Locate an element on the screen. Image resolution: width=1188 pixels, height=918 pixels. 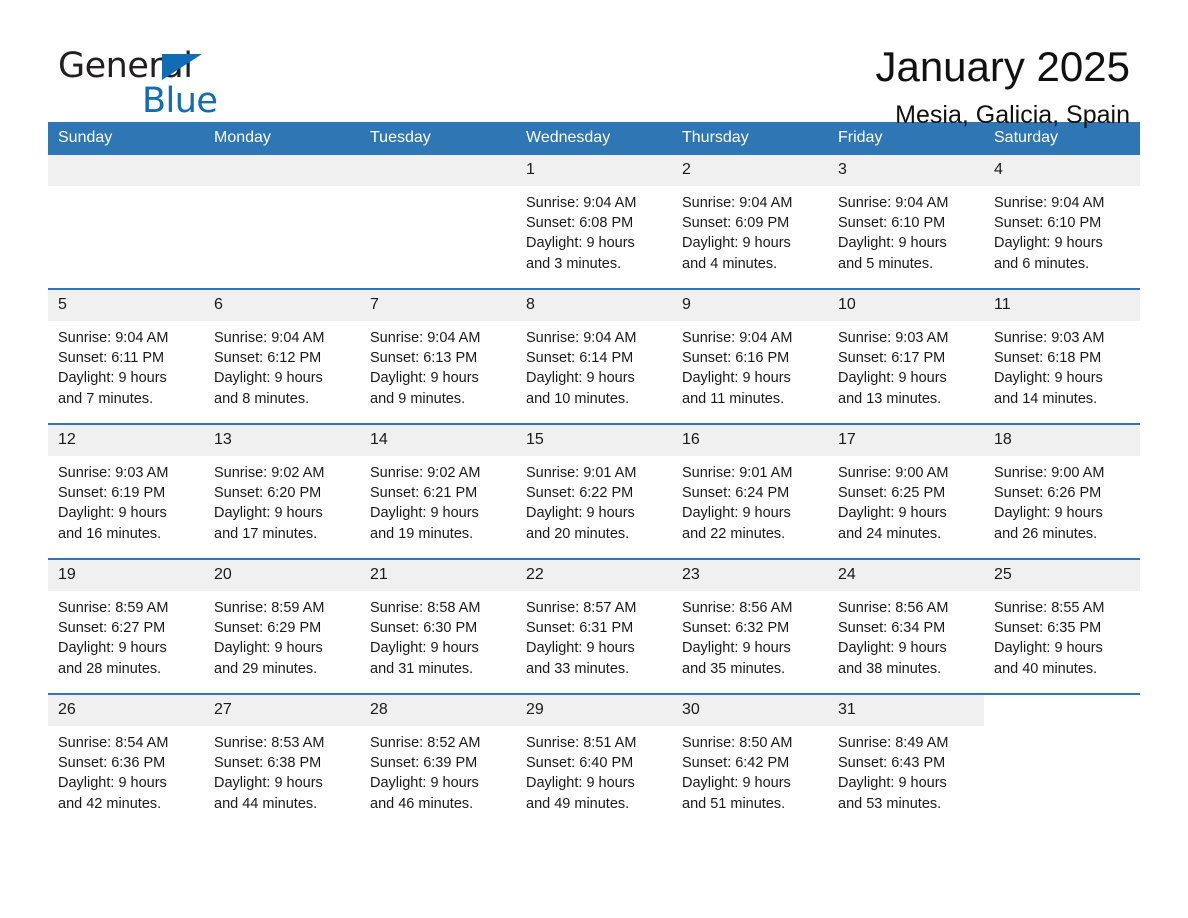
sunset-text: Sunset: 6:19 PM is located at coordinates (112, 493).